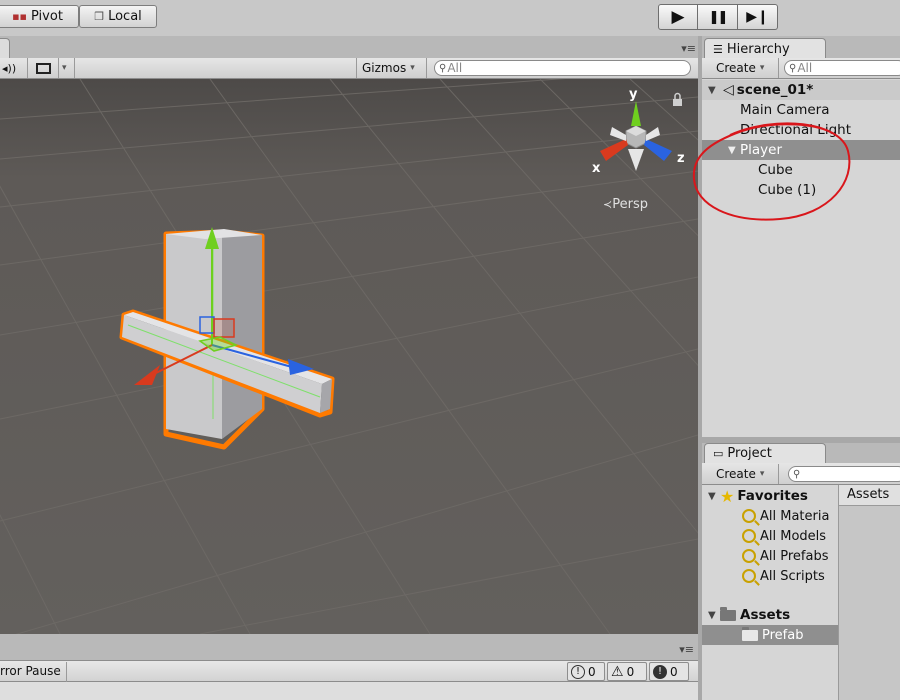 This screenshot has width=900, height=700. I want to click on scene-name: scene_01*, so click(775, 90).